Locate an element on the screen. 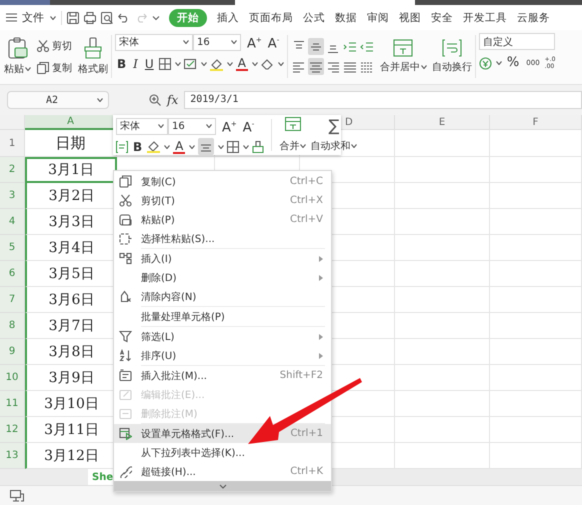 The image size is (582, 505). row-header: 2 is located at coordinates (12, 170).